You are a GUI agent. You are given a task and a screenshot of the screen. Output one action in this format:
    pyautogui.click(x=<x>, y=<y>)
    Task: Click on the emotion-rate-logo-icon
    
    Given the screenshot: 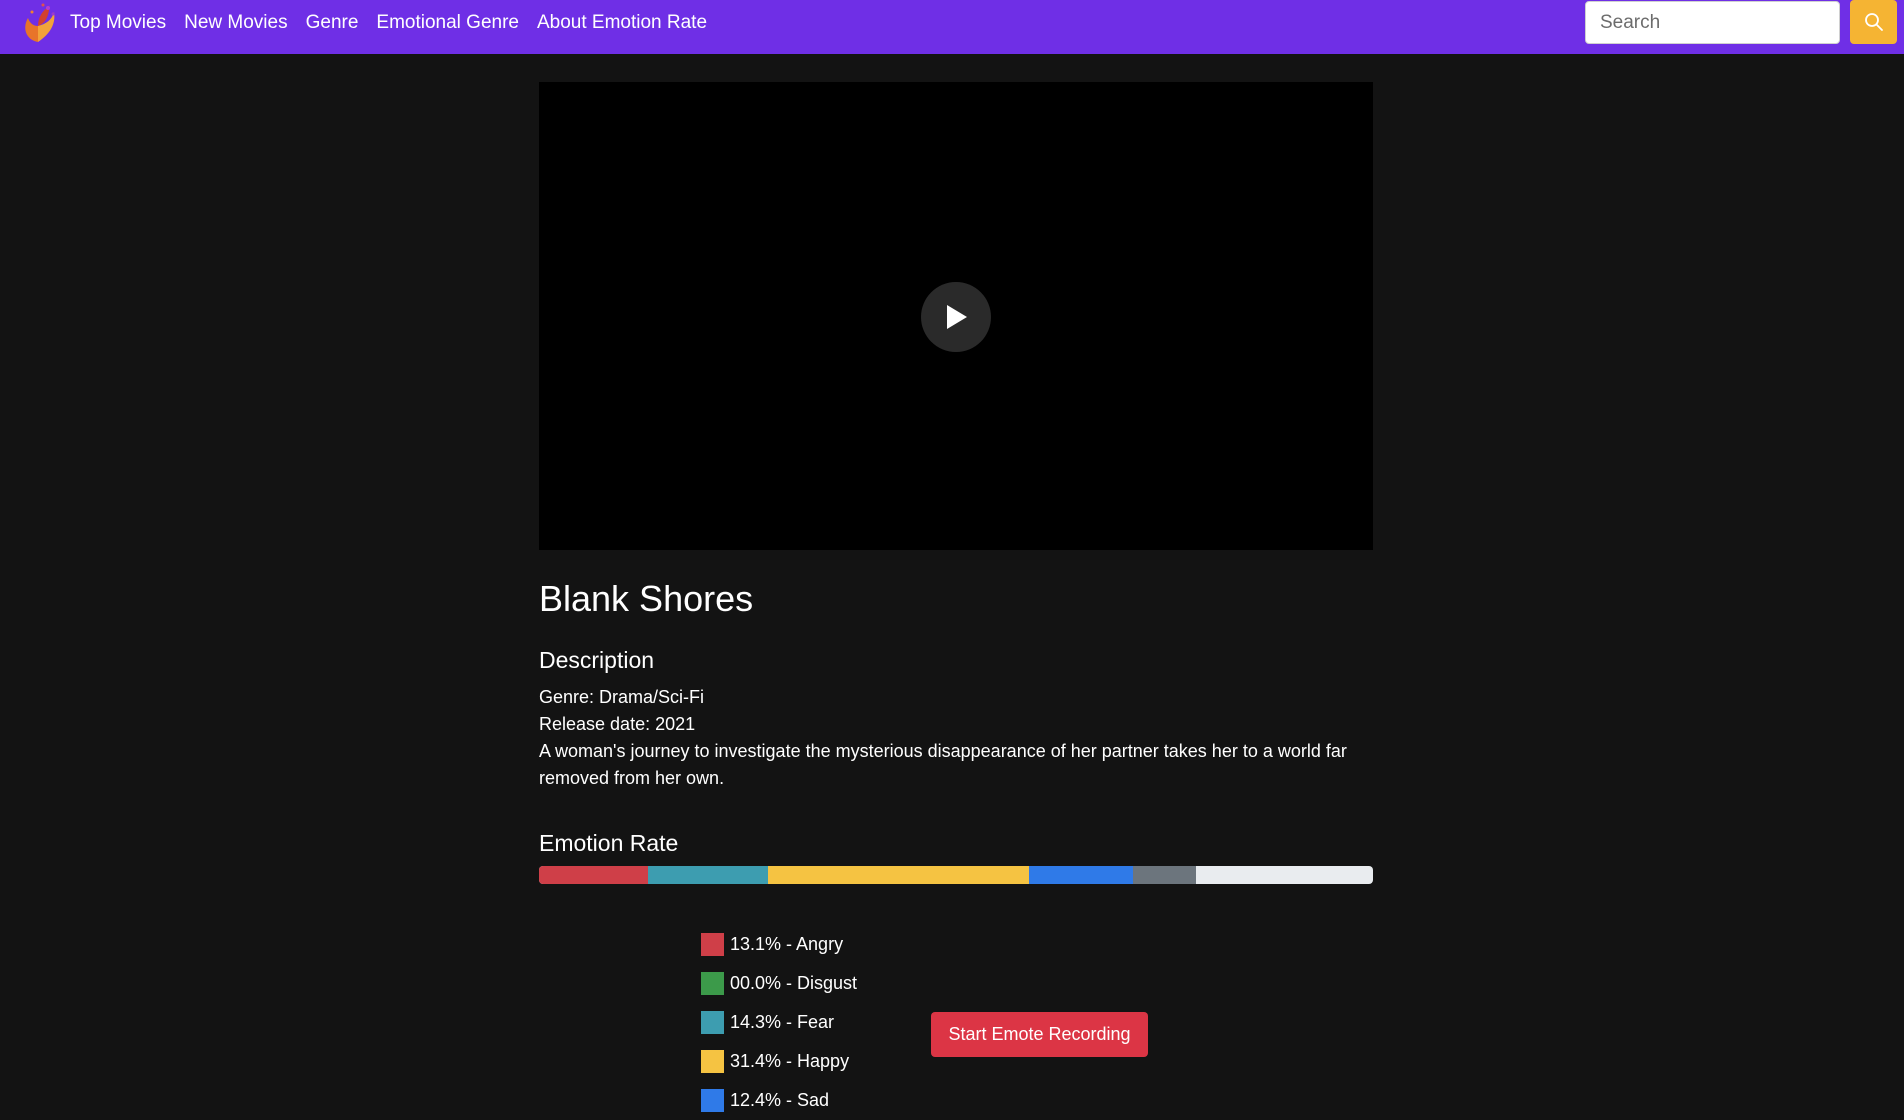 What is the action you would take?
    pyautogui.click(x=40, y=22)
    